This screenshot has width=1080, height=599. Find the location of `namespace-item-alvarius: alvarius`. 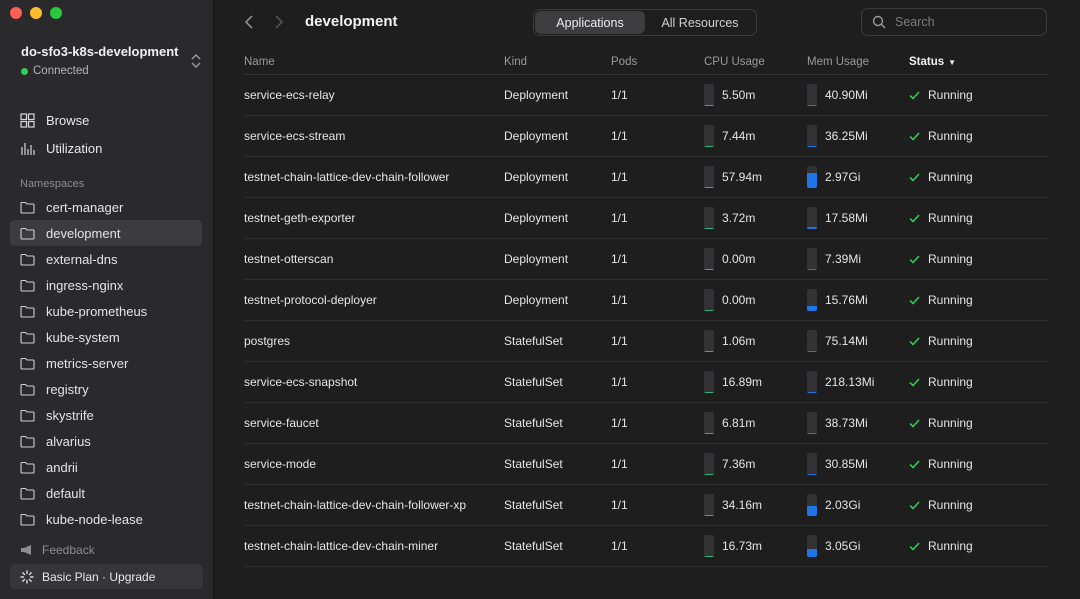

namespace-item-alvarius: alvarius is located at coordinates (106, 441).